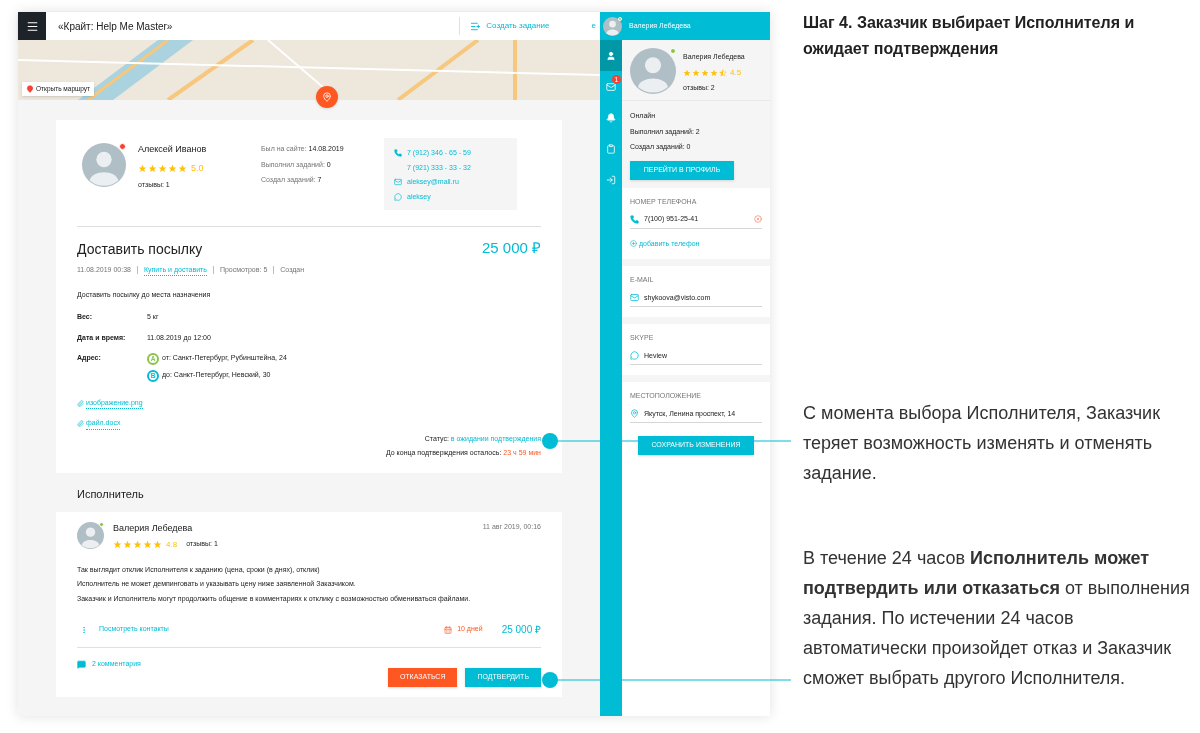 The height and width of the screenshot is (733, 1200). Describe the element at coordinates (140, 249) in the screenshot. I see `task-title: Доставить посылку` at that location.